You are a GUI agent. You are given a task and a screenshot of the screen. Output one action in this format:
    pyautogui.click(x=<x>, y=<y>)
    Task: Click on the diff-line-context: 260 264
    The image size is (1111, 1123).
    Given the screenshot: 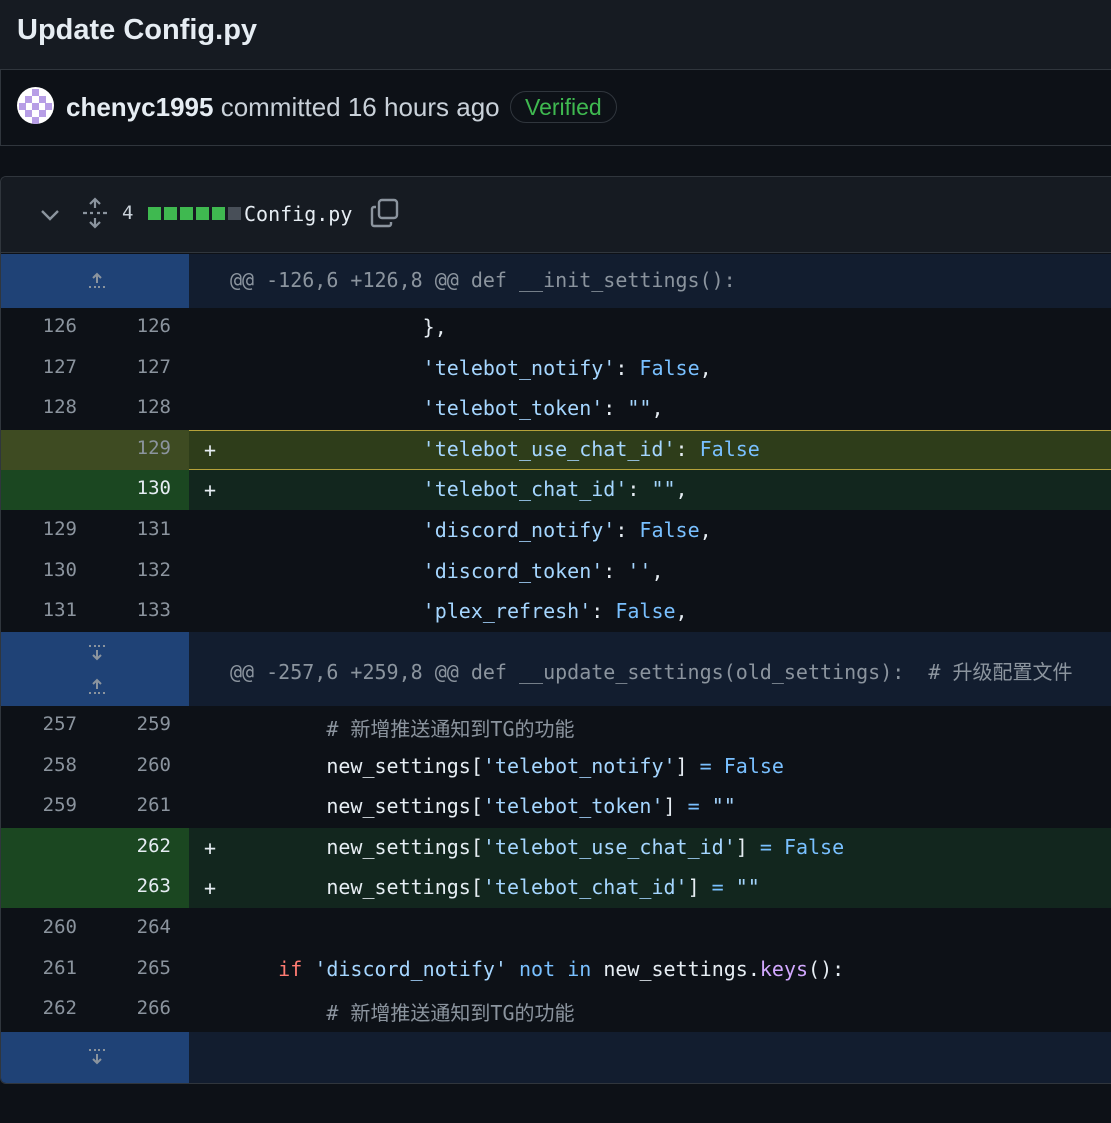 What is the action you would take?
    pyautogui.click(x=556, y=929)
    